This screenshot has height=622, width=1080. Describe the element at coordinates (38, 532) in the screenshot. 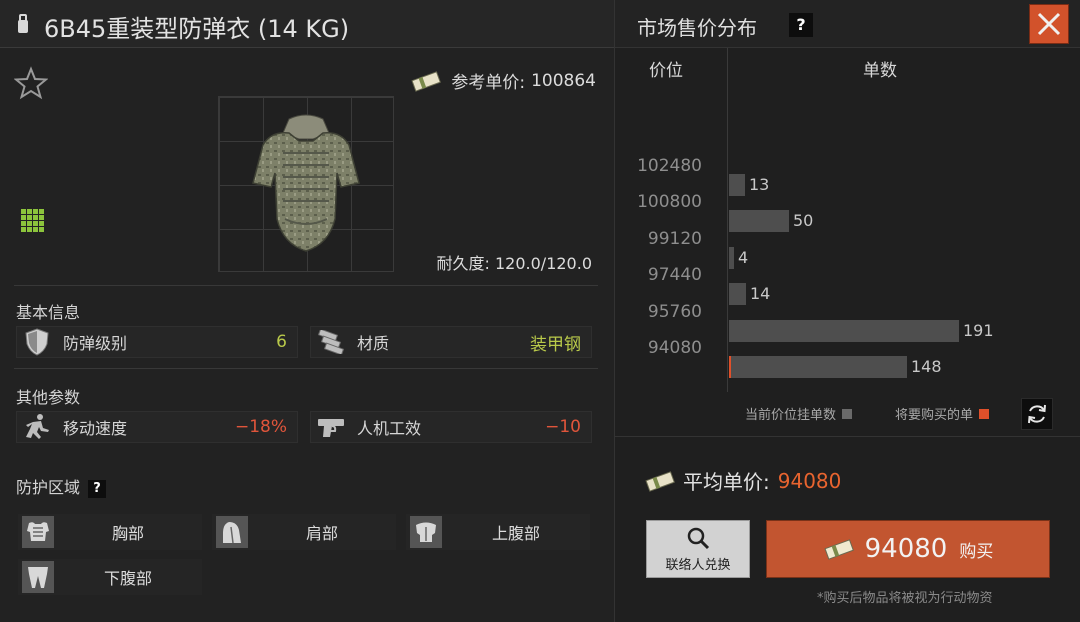

I see `chest-armor-icon` at that location.